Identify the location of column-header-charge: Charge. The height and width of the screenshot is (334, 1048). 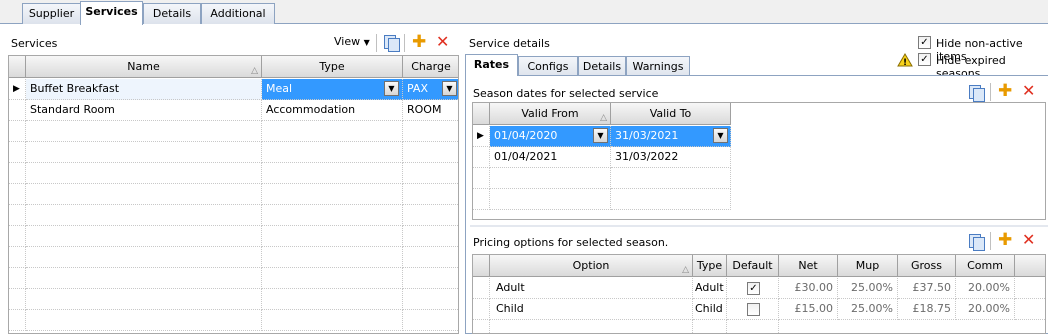
(430, 67).